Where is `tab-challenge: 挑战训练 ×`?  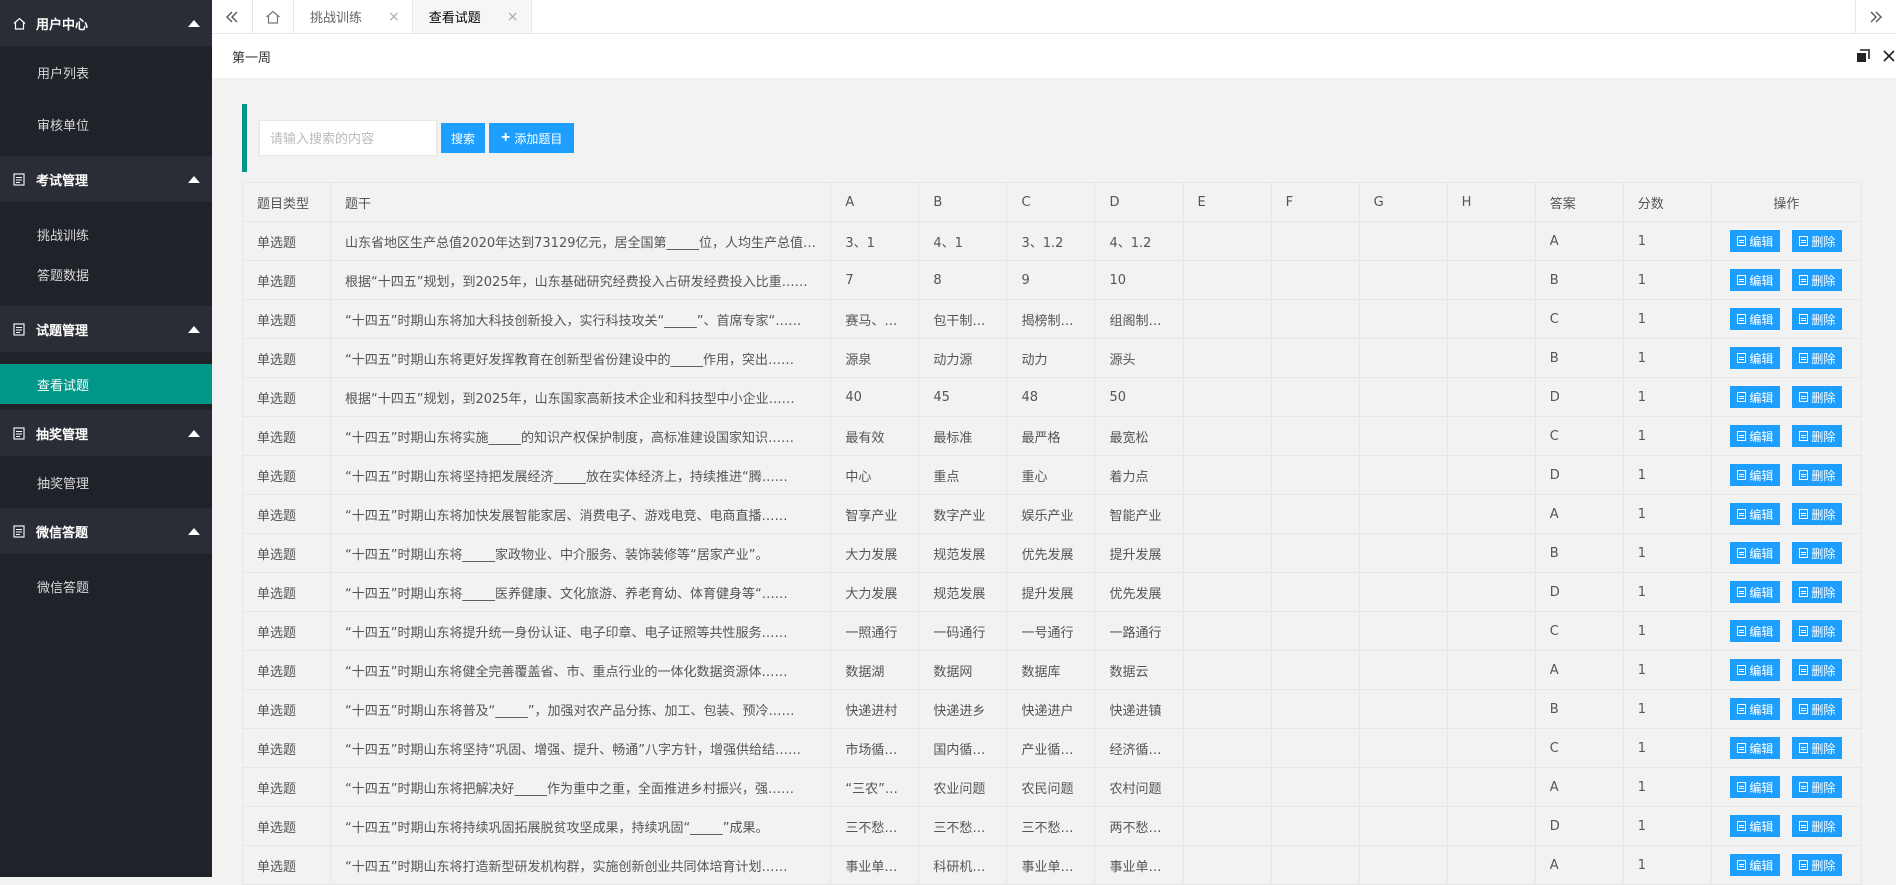
tab-challenge: 挑战训练 × is located at coordinates (353, 16).